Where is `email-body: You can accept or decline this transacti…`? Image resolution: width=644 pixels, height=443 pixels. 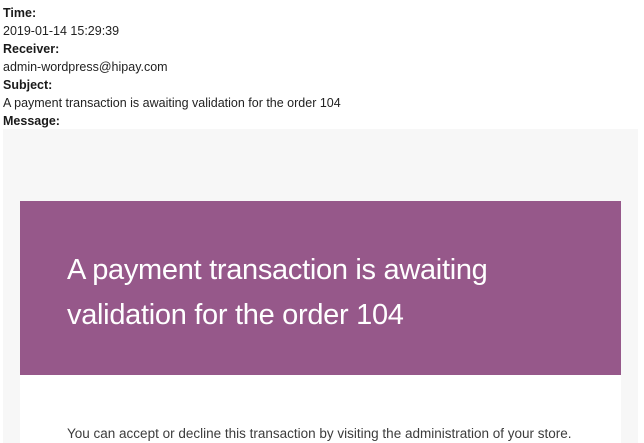
email-body: You can accept or decline this transacti… is located at coordinates (320, 409).